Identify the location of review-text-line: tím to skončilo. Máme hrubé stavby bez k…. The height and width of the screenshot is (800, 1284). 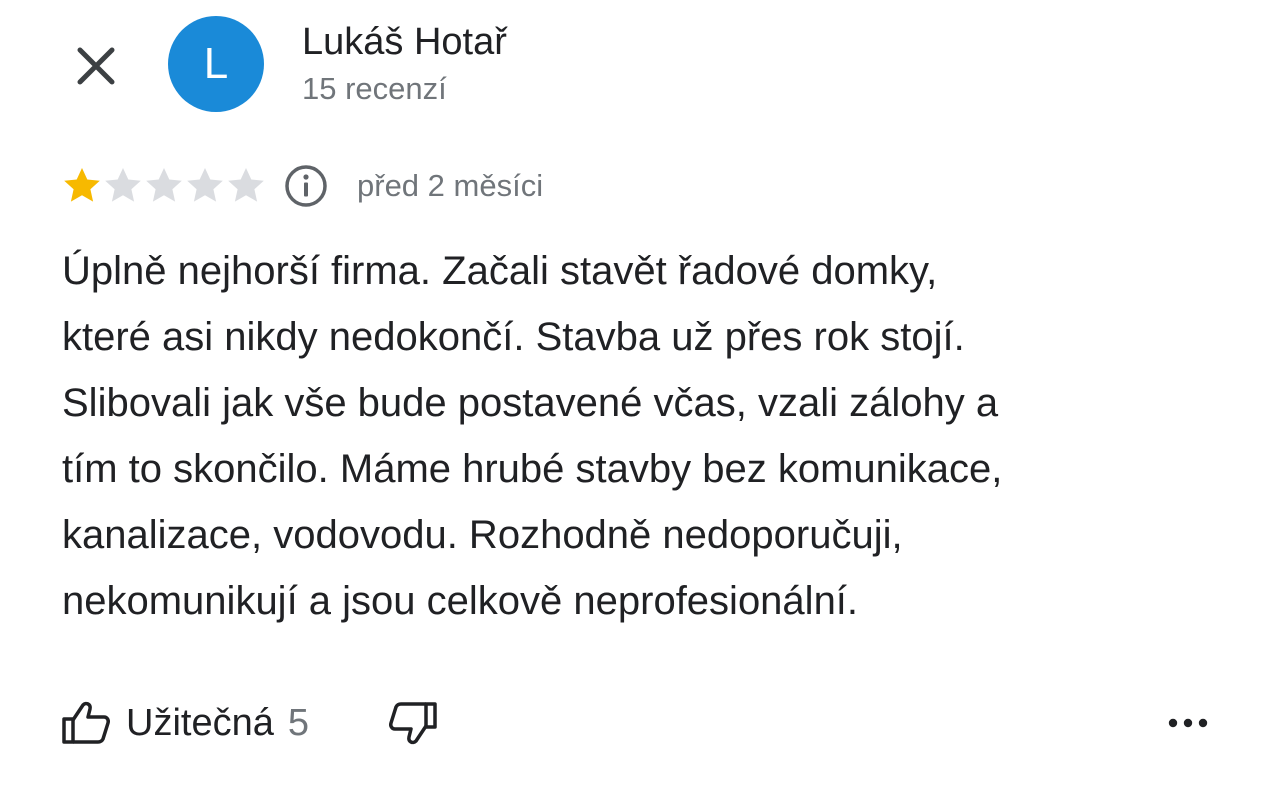
(532, 469).